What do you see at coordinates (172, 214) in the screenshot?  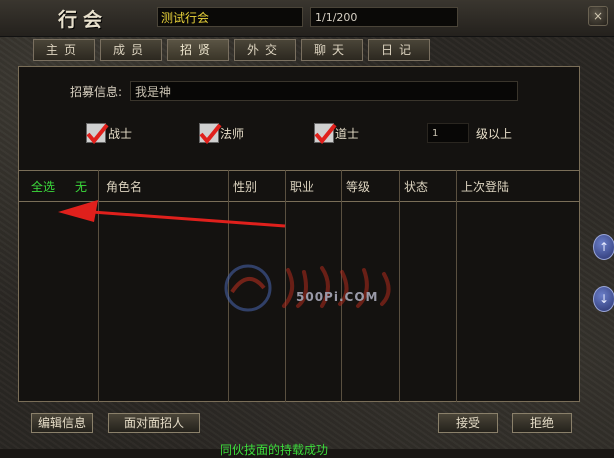 I see `red-arrow-annotation-icon` at bounding box center [172, 214].